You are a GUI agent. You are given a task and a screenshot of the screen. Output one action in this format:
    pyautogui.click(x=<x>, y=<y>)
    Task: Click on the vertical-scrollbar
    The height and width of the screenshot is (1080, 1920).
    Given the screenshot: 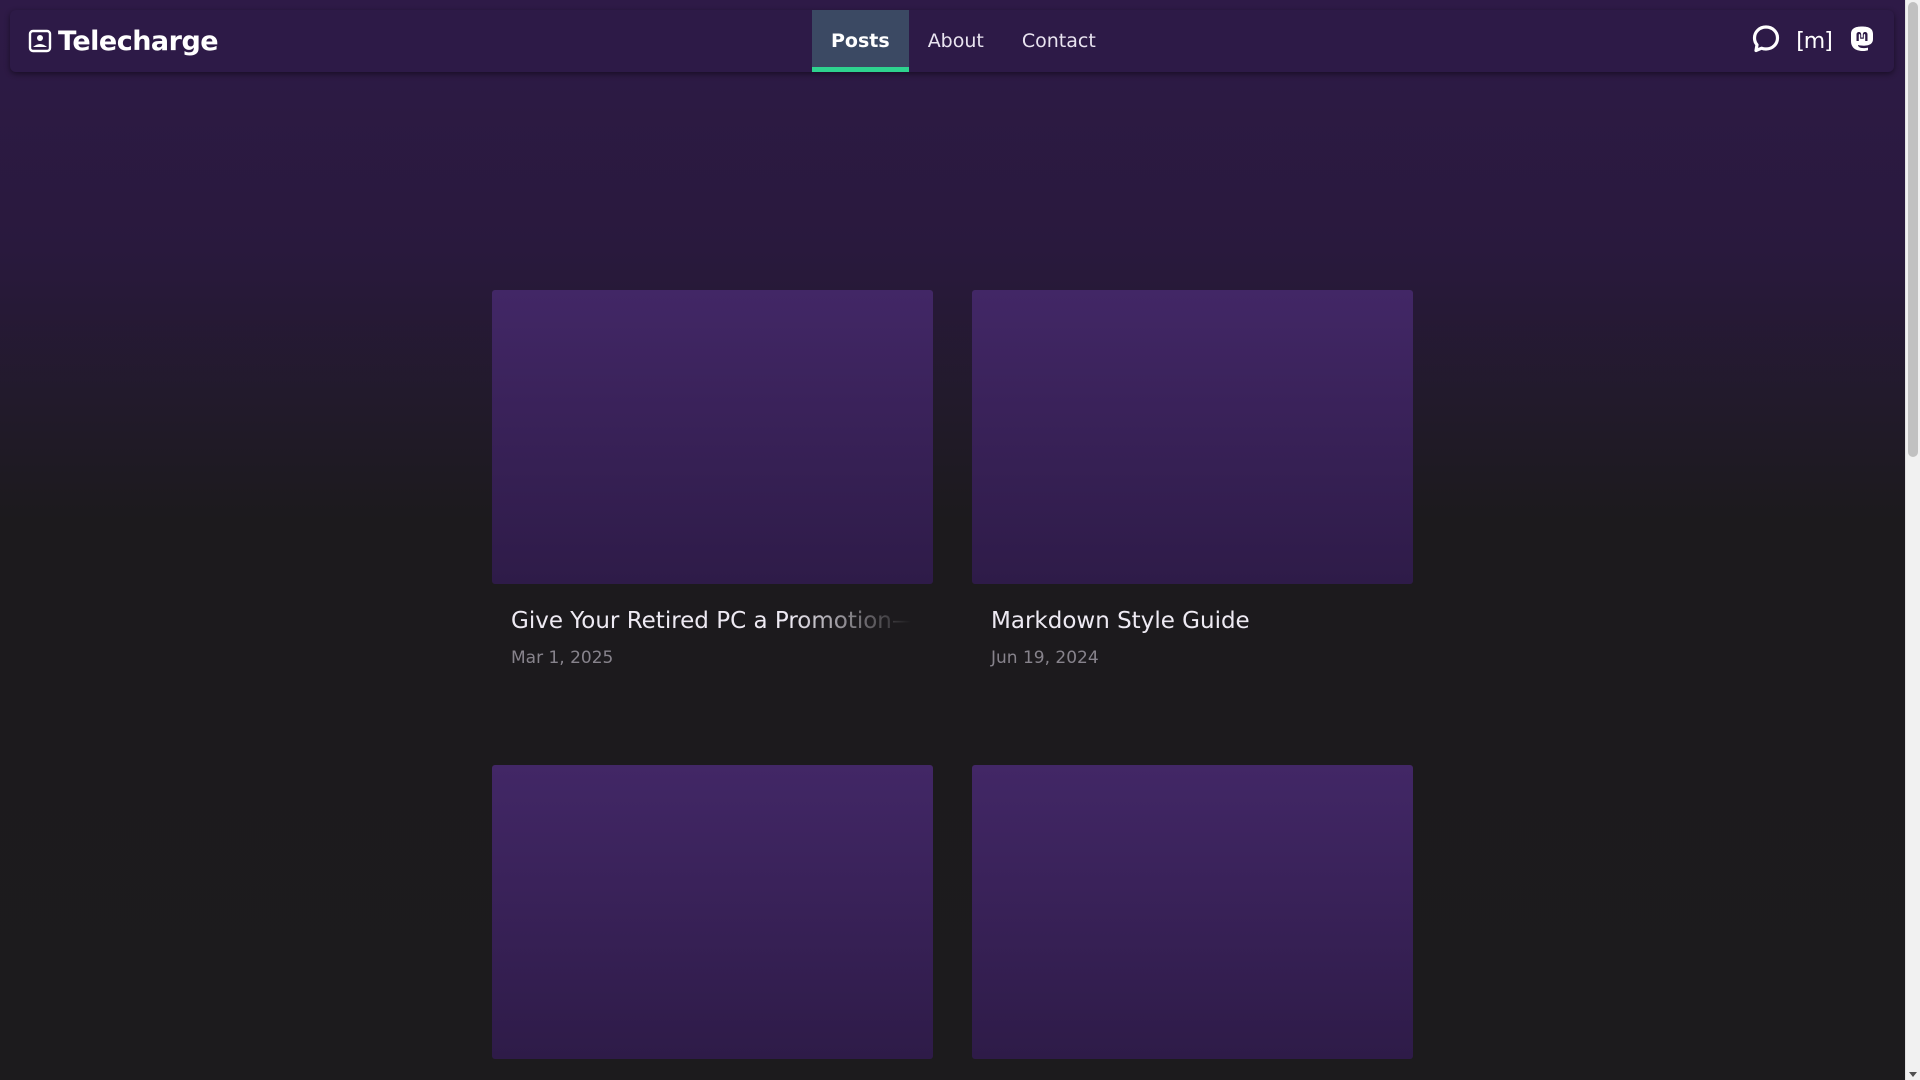 What is the action you would take?
    pyautogui.click(x=1912, y=540)
    